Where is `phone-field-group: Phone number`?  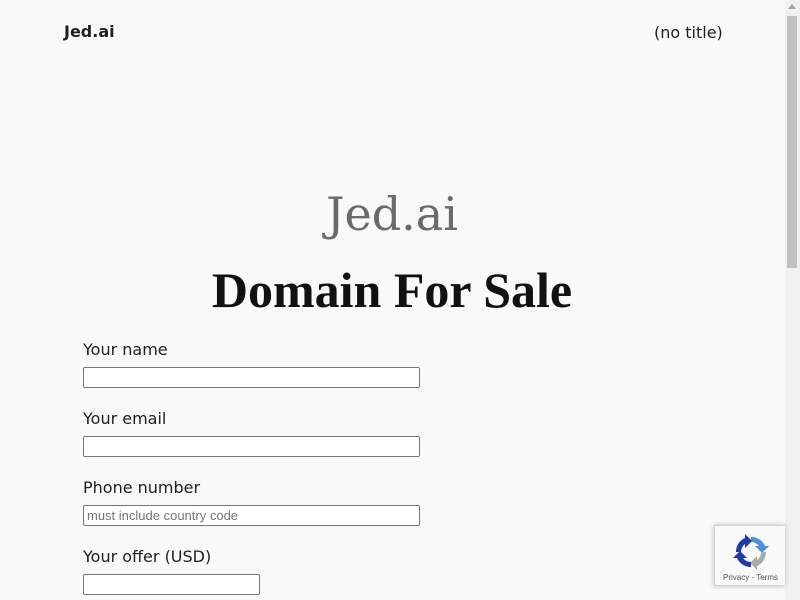
phone-field-group: Phone number is located at coordinates (283, 512).